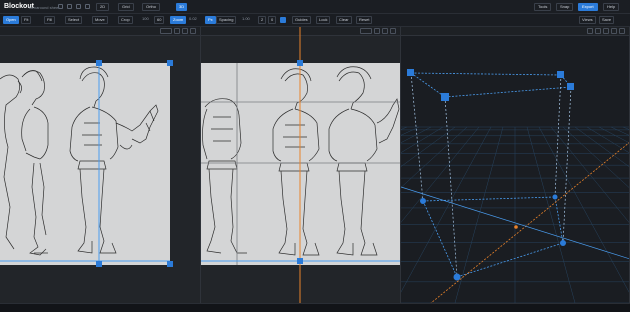  Describe the element at coordinates (125, 20) in the screenshot. I see `crop-button: Crop` at that location.